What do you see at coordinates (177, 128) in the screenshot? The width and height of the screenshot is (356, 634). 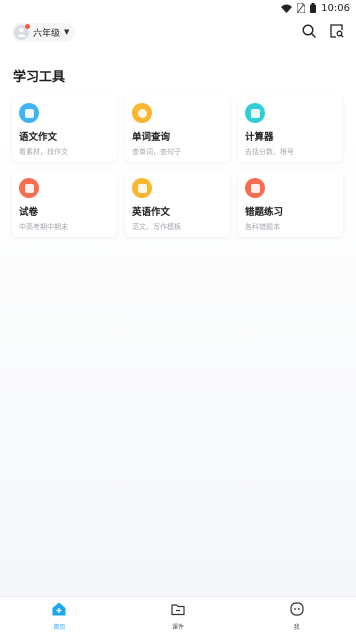 I see `tool-card-word-lookup: 单词查询 查单词，查句子` at bounding box center [177, 128].